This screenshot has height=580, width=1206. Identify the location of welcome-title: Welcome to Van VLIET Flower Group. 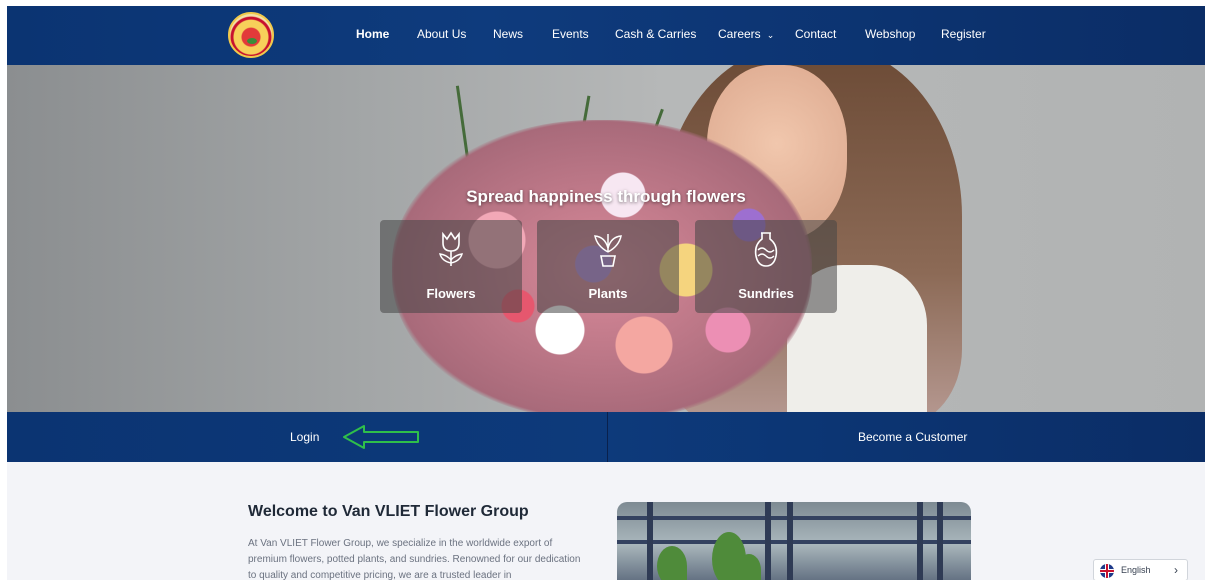
(388, 511).